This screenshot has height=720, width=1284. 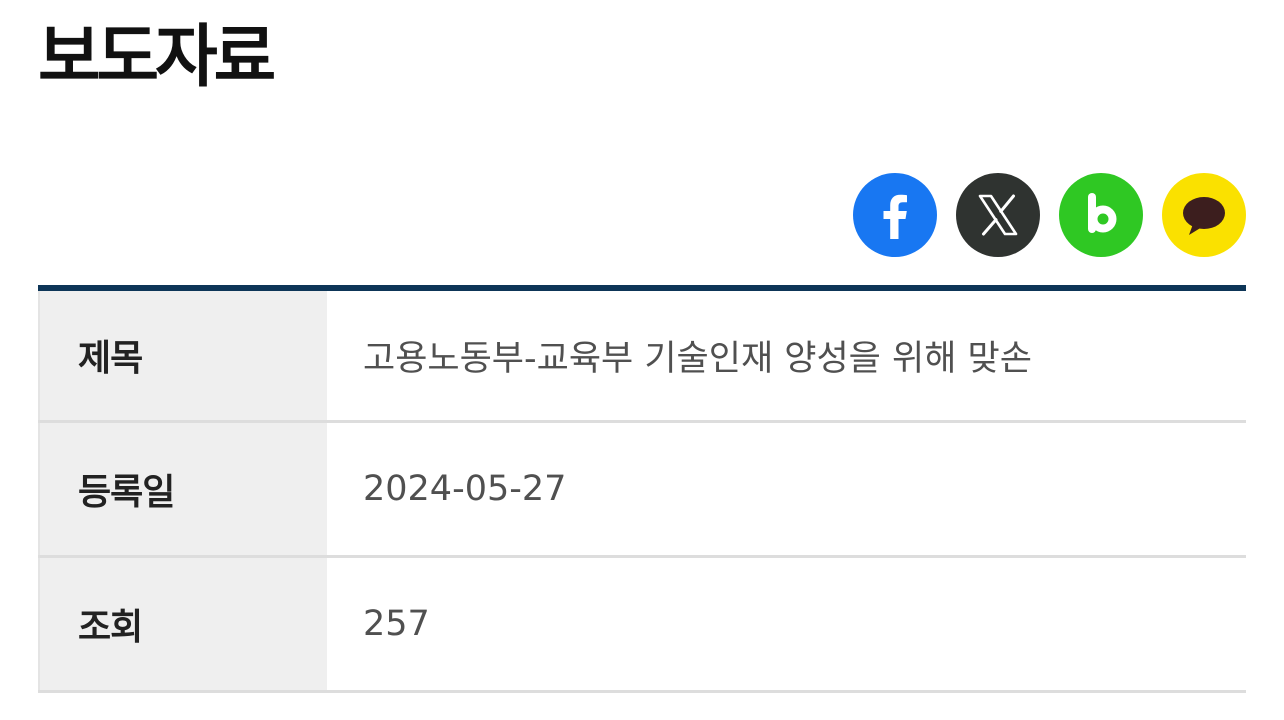 I want to click on date-value: 2024-05-27, so click(x=465, y=488).